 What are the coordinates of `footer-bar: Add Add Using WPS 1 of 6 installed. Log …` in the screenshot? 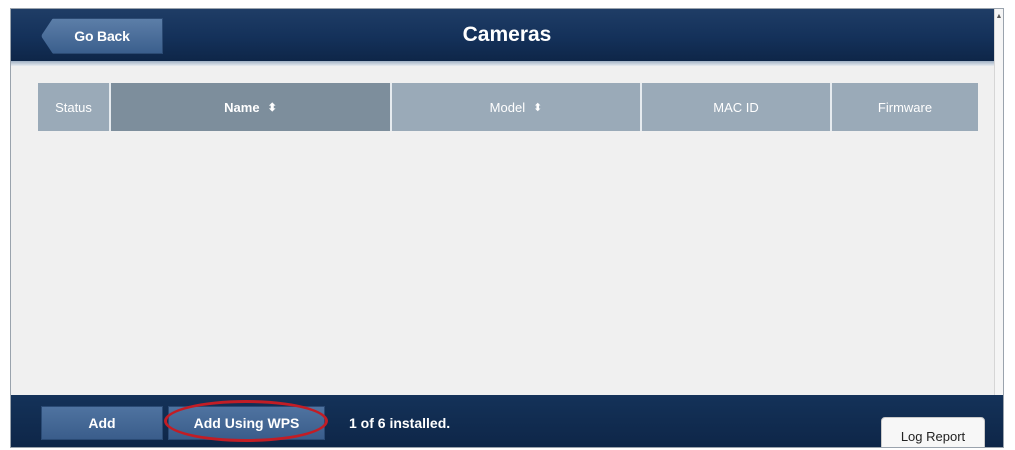 It's located at (507, 421).